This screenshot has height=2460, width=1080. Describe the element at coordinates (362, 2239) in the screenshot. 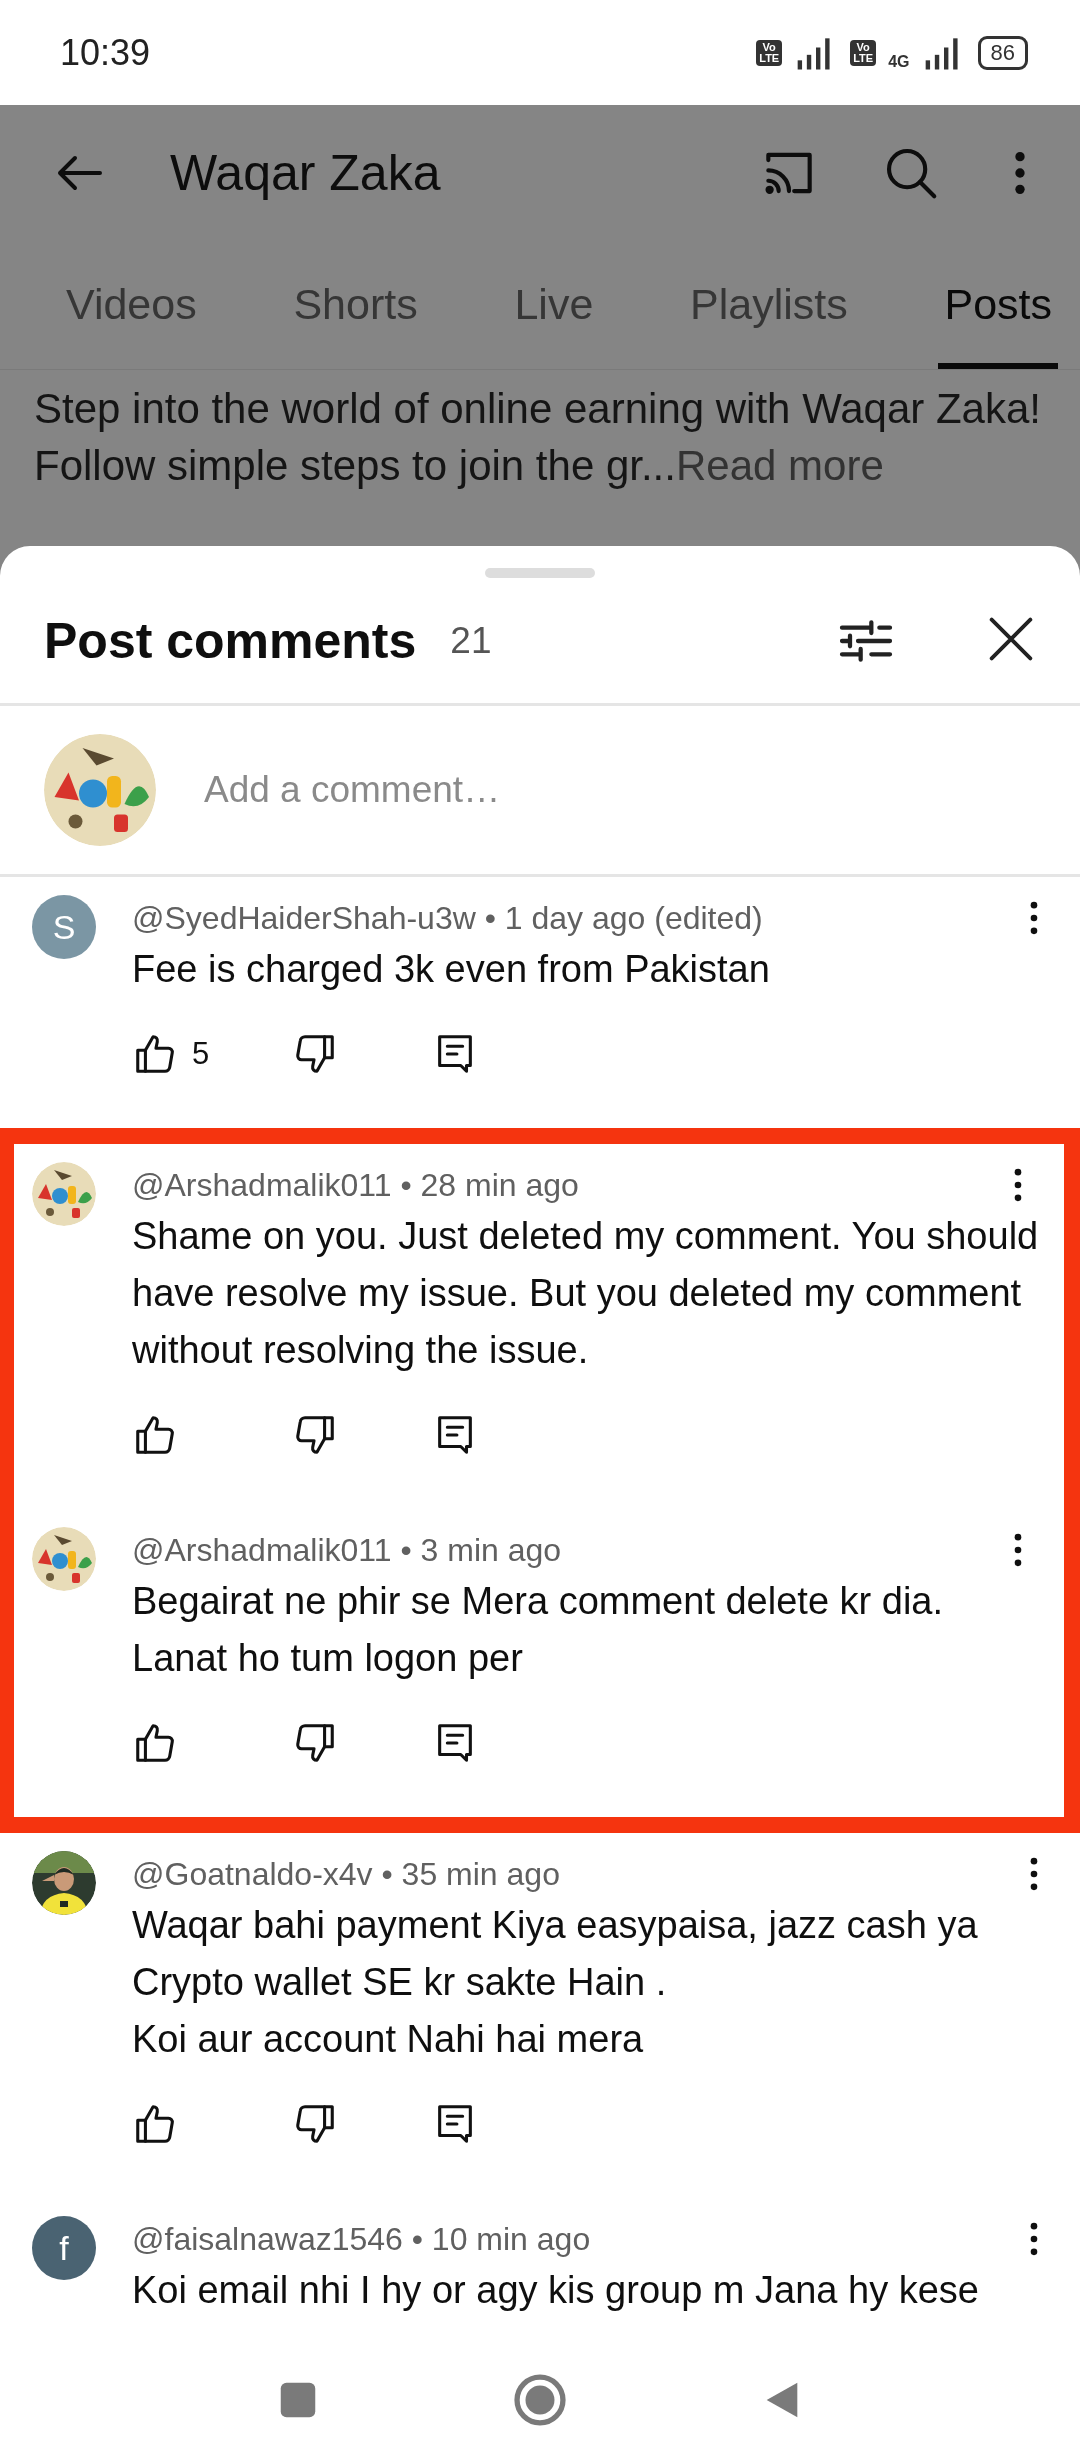

I see `comment-meta: @faisalnawaz1546 • 10 min ago` at that location.